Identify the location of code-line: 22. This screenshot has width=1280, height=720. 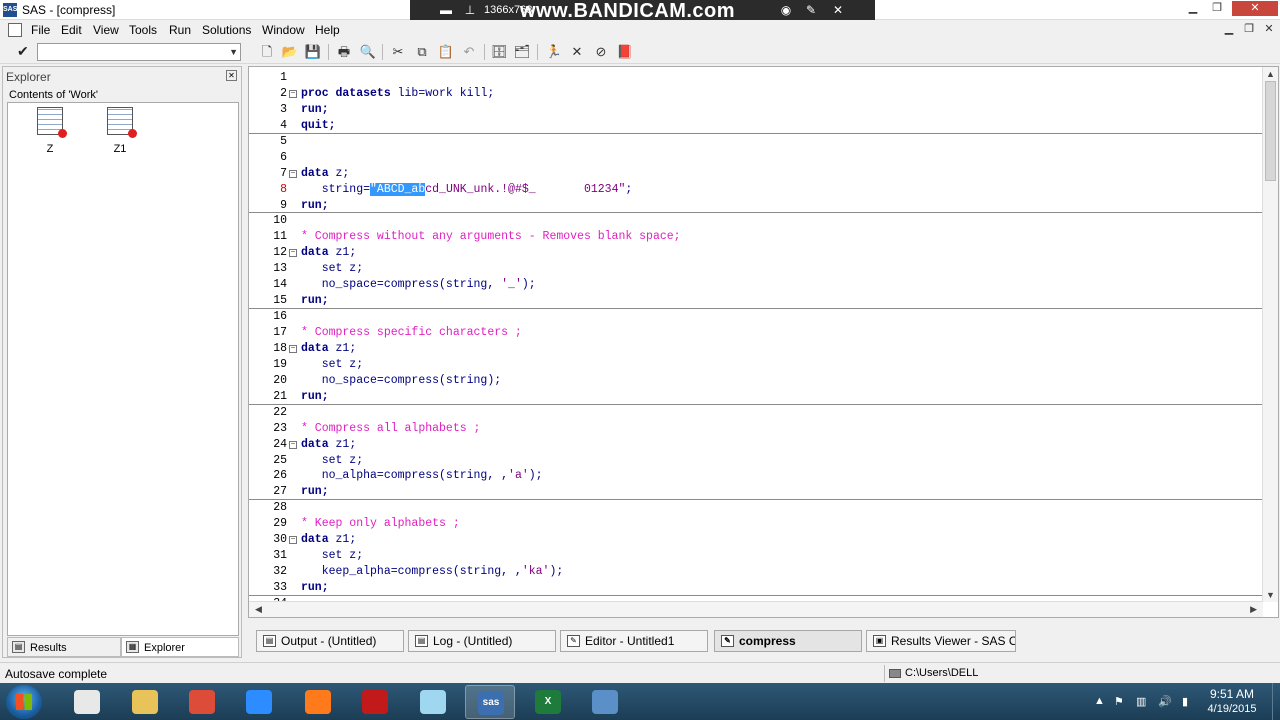
(756, 413).